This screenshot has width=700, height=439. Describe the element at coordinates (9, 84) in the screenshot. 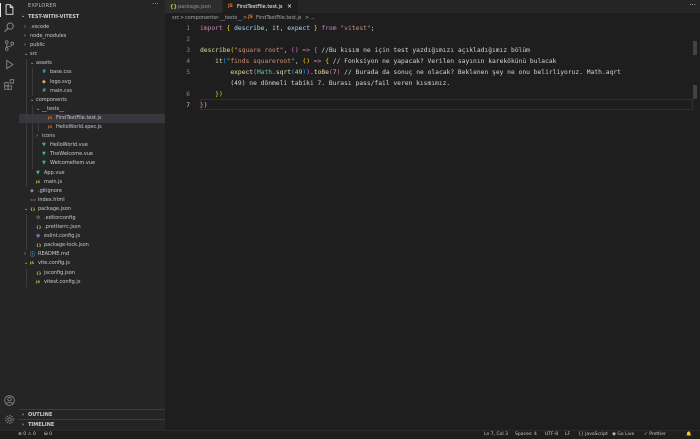

I see `extensions-icon` at that location.